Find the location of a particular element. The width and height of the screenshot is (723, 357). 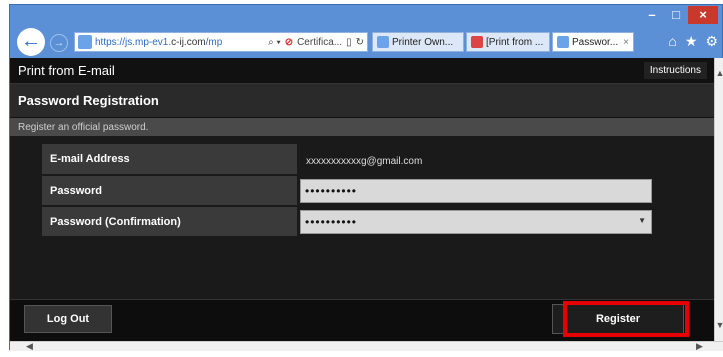

tab-password: Passwor... × is located at coordinates (593, 42).